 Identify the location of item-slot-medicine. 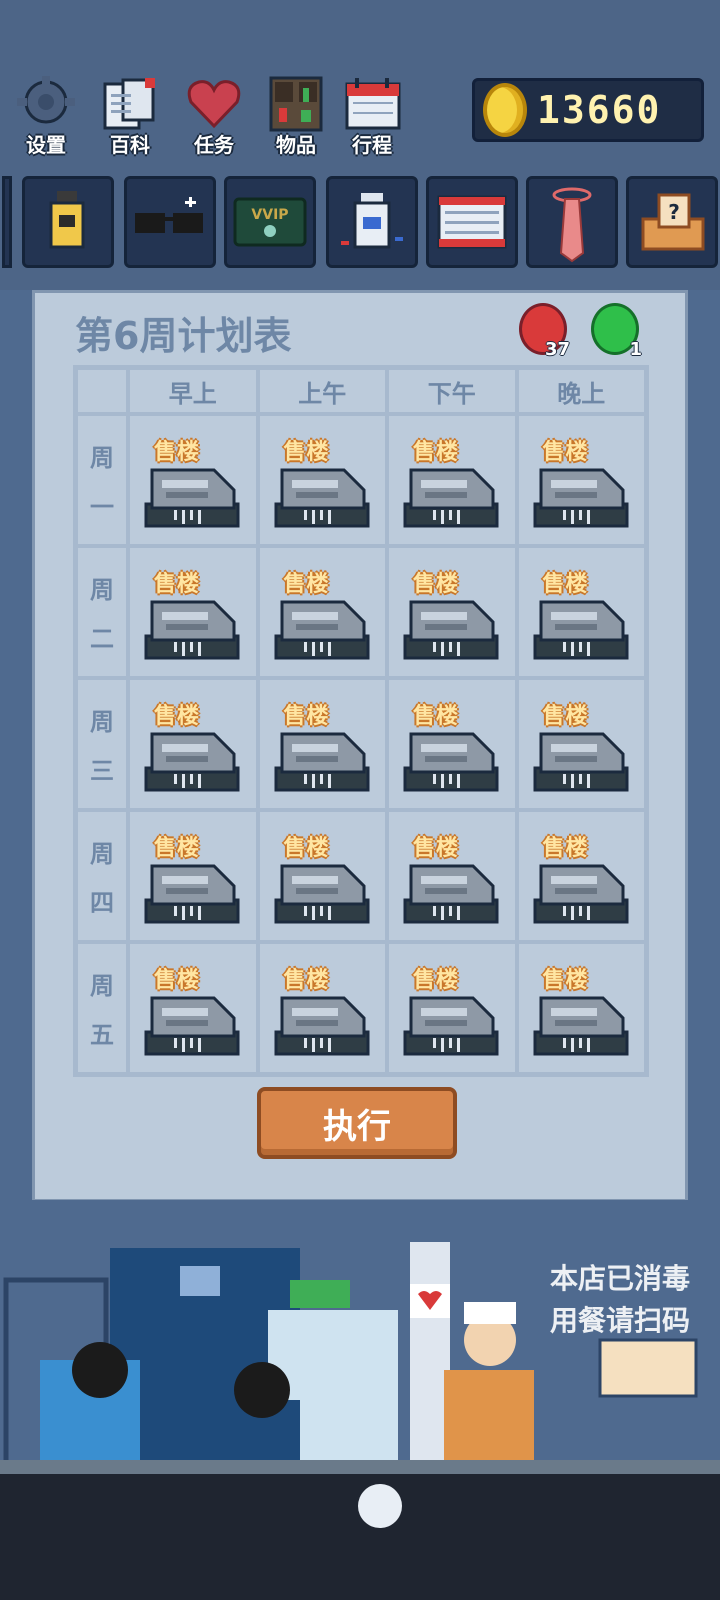
(372, 222).